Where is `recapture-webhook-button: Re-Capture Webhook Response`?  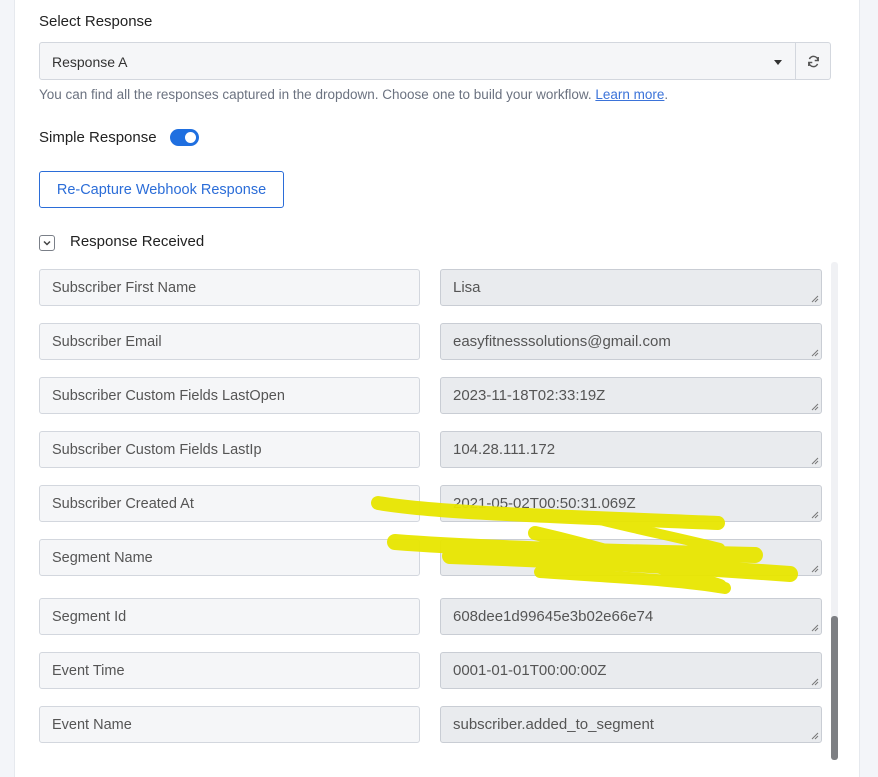 recapture-webhook-button: Re-Capture Webhook Response is located at coordinates (161, 189).